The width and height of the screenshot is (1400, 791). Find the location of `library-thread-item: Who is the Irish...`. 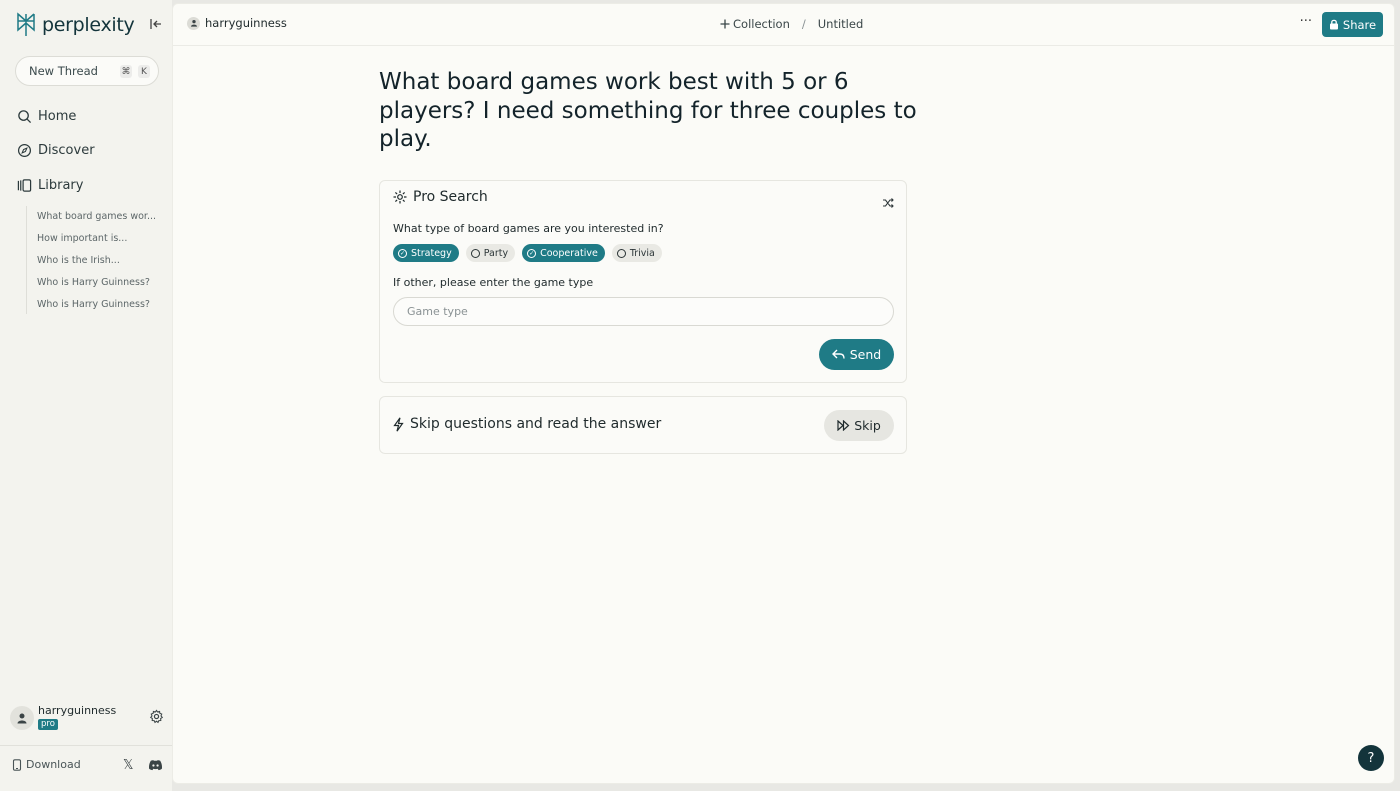

library-thread-item: Who is the Irish... is located at coordinates (78, 260).